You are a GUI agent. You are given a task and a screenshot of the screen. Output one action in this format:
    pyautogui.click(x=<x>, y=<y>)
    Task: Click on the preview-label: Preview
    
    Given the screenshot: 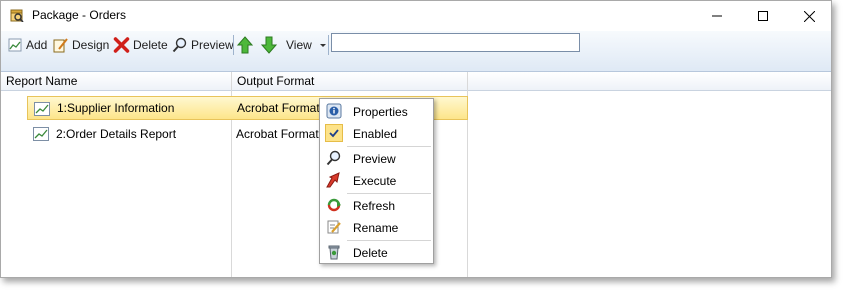 What is the action you would take?
    pyautogui.click(x=212, y=45)
    